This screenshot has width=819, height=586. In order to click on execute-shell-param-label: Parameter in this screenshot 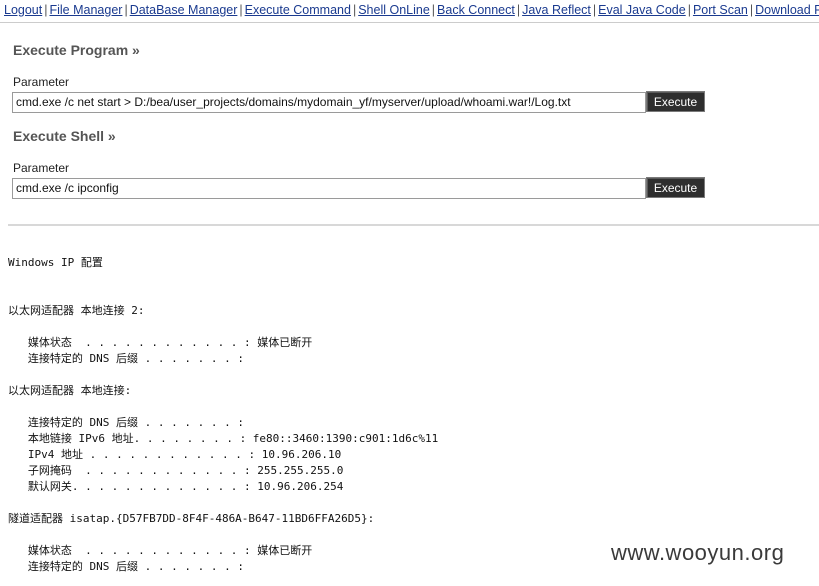, I will do `click(41, 168)`.